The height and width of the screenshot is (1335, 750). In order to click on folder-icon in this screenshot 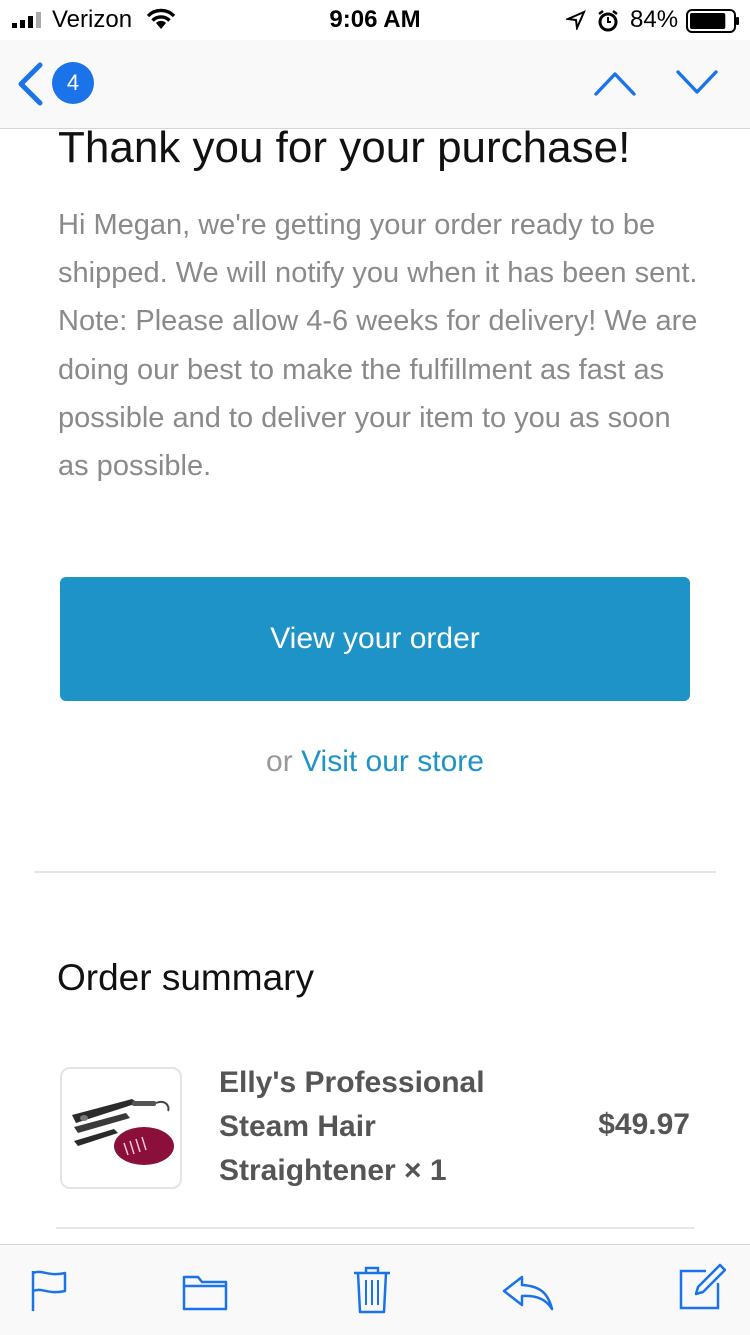, I will do `click(205, 1292)`.